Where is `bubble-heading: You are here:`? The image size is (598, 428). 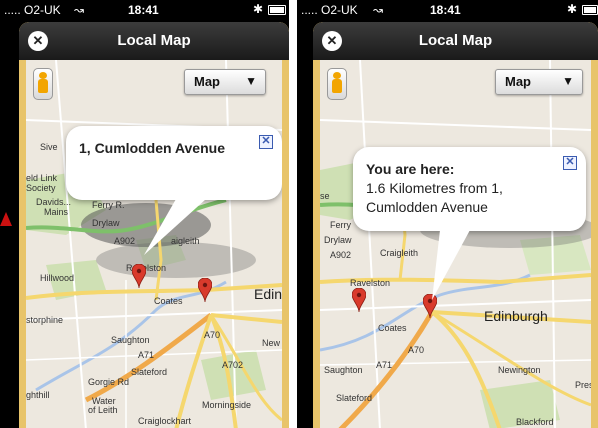
bubble-heading: You are here: is located at coordinates (410, 169).